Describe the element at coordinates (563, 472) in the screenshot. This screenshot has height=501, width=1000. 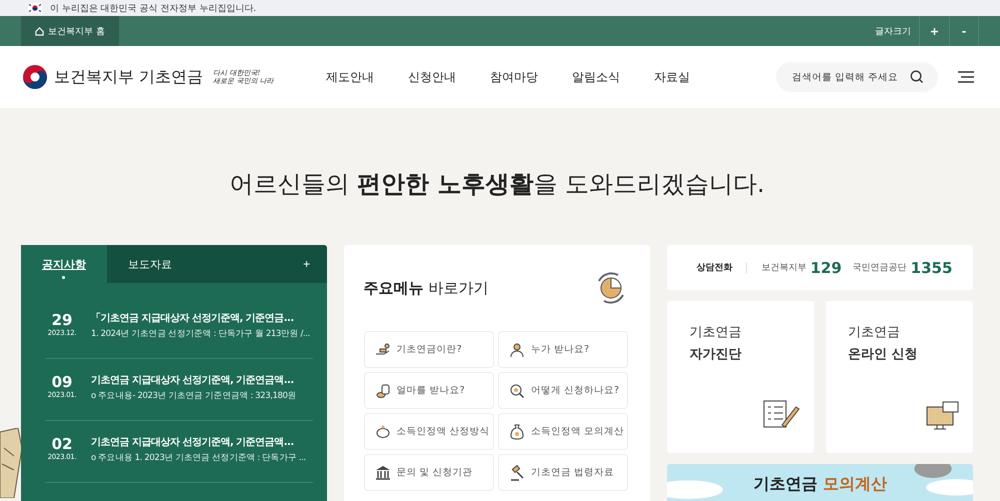
I see `quick-menu-item: 기초연금 법령자료` at that location.